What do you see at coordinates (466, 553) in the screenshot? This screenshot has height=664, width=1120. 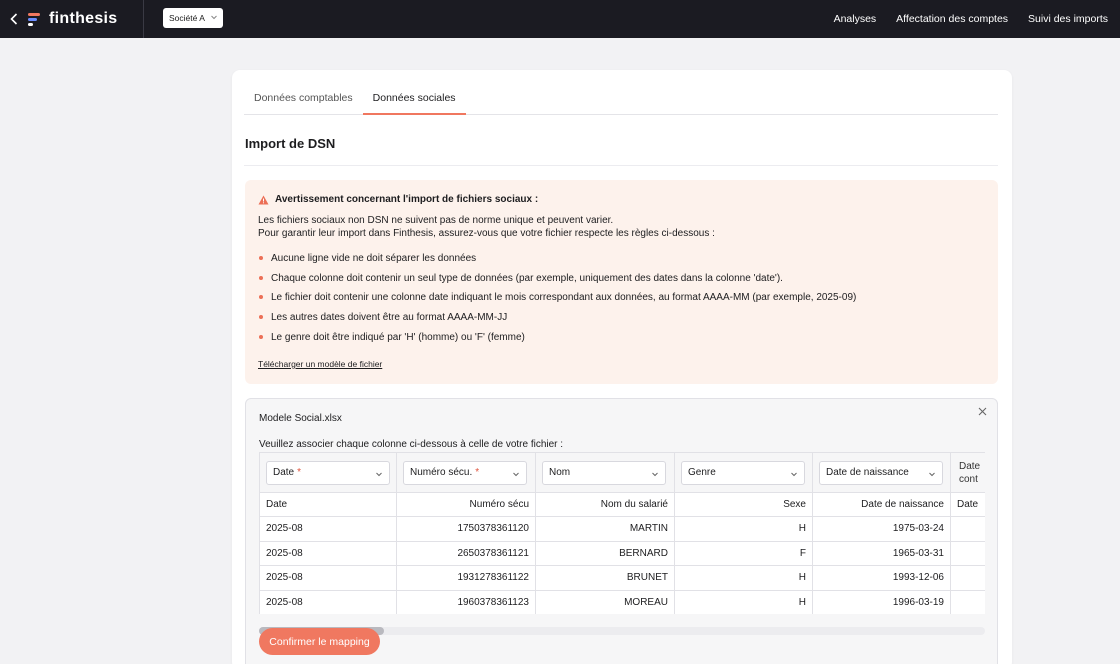 I see `table-cell: 2650378361121` at bounding box center [466, 553].